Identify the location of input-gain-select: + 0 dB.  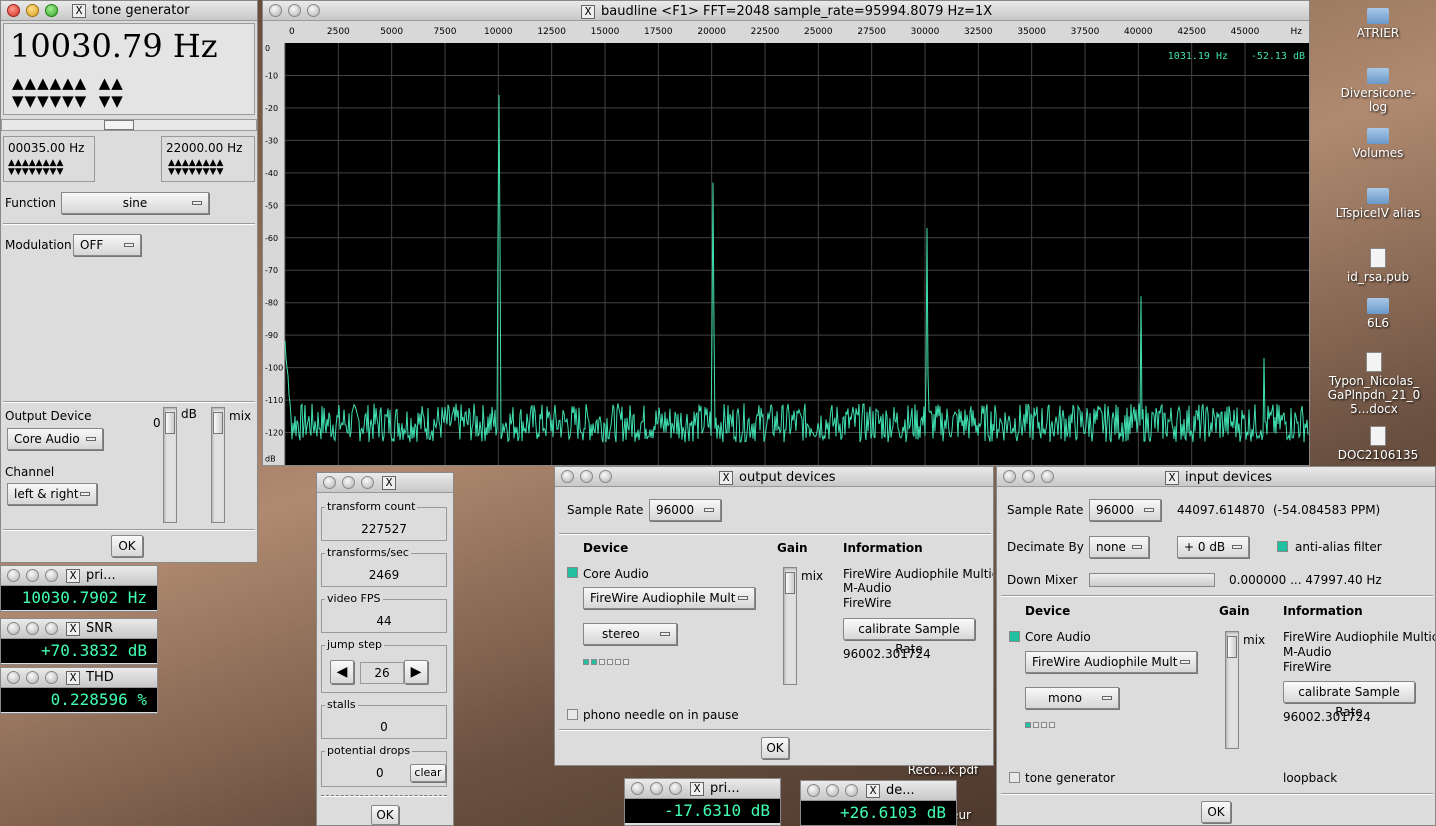
(1213, 547).